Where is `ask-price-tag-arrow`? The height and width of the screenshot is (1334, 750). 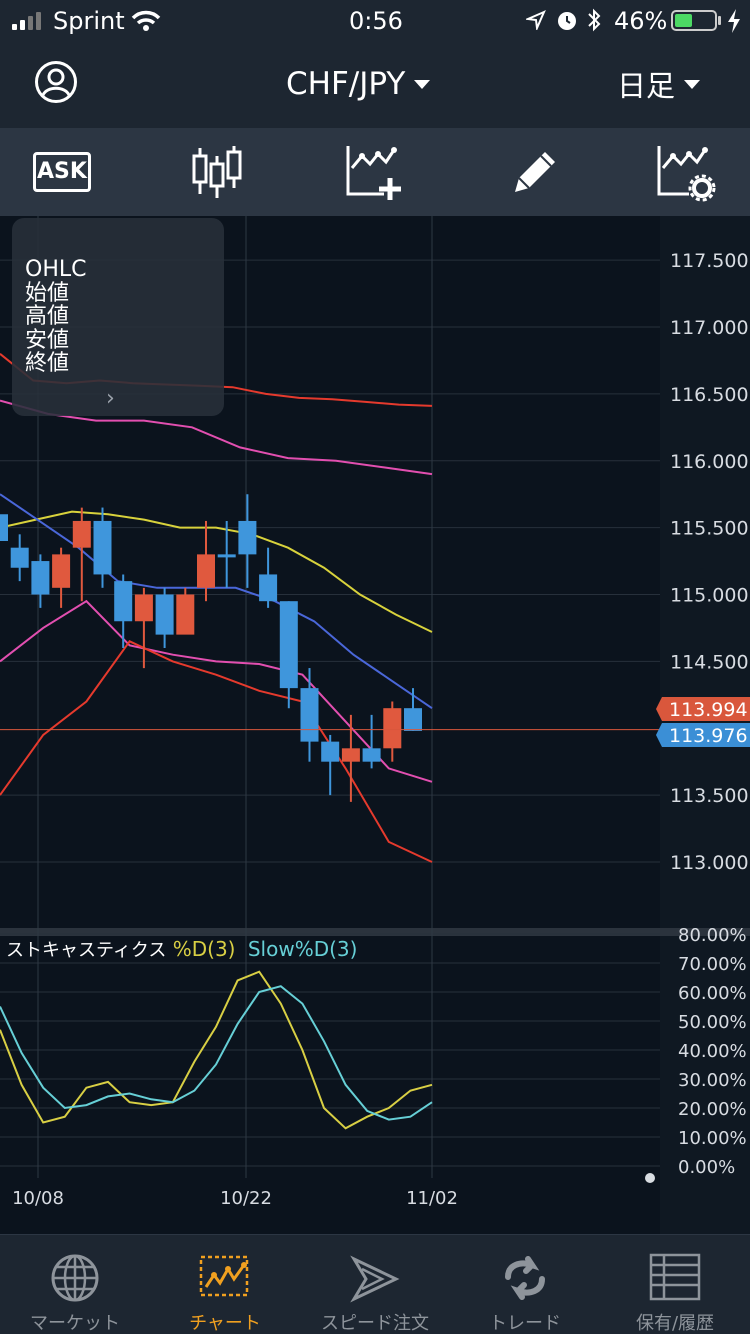 ask-price-tag-arrow is located at coordinates (659, 709).